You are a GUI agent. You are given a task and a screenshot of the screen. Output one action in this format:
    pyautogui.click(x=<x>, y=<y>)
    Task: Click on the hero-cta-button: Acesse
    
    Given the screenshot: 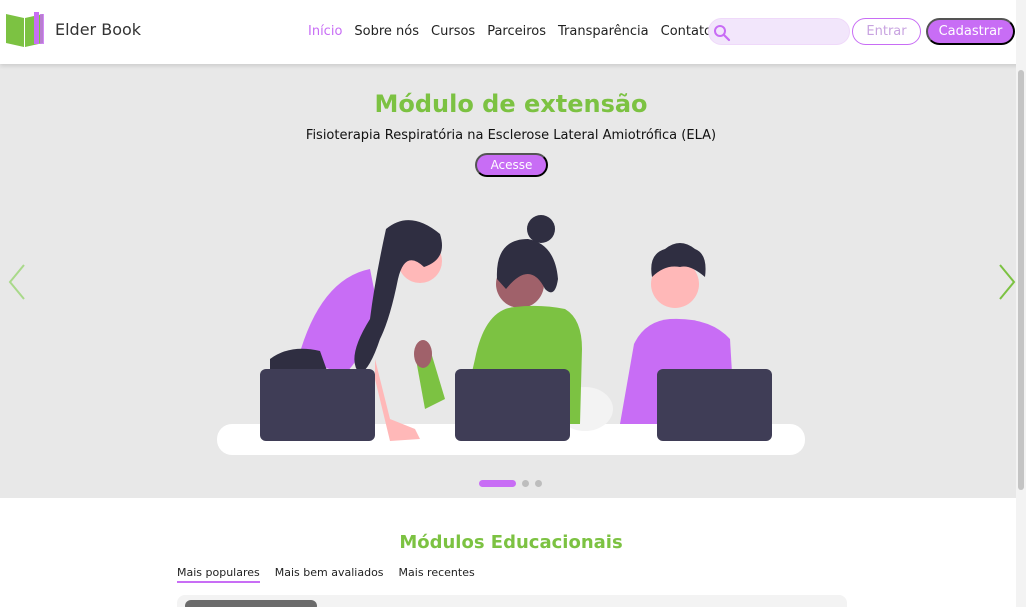 What is the action you would take?
    pyautogui.click(x=511, y=165)
    